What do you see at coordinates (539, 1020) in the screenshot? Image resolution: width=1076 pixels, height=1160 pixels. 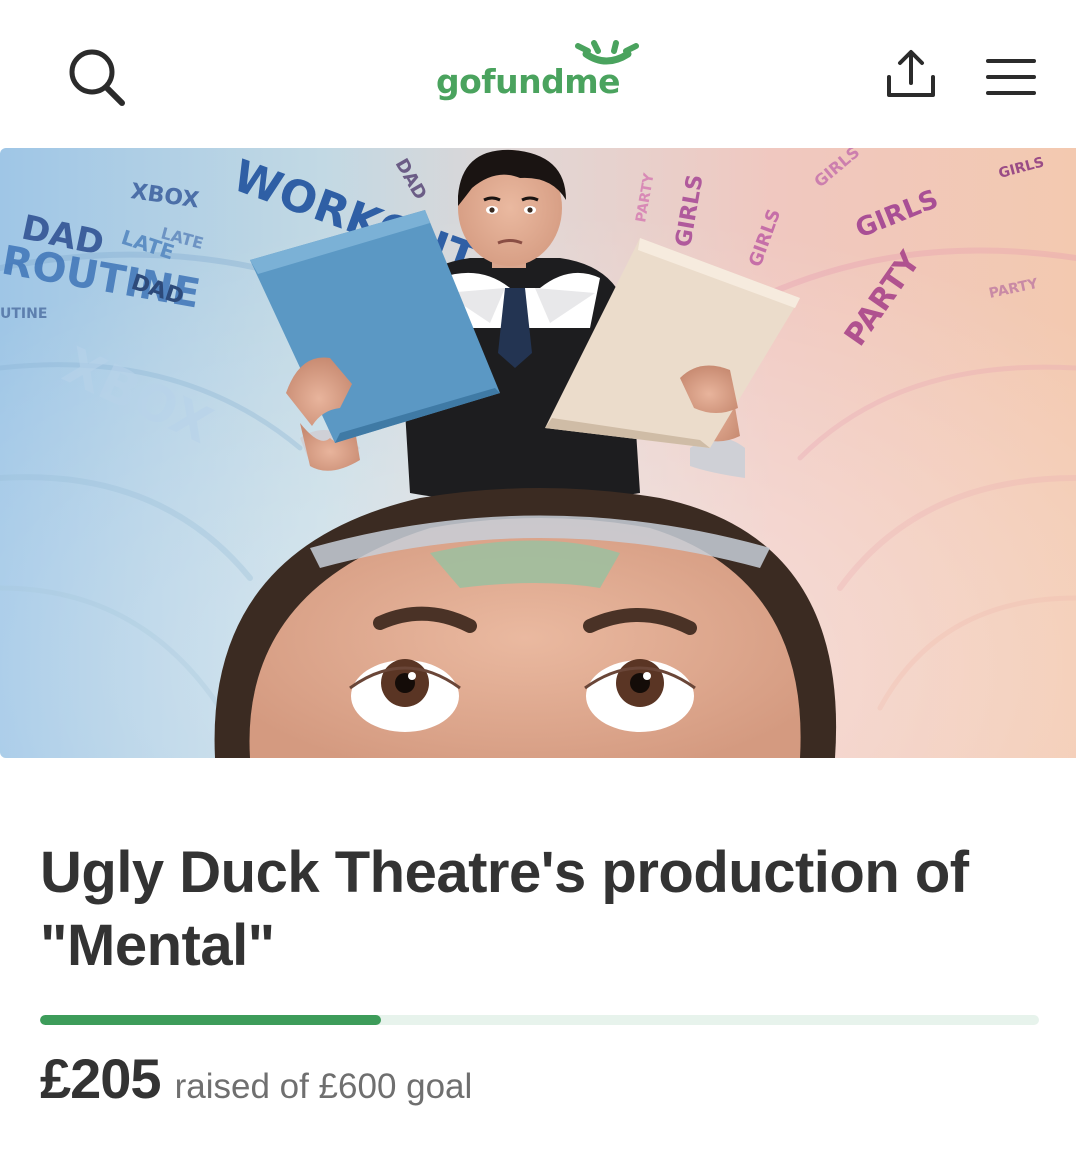 I see `fundraising-progress-bar` at bounding box center [539, 1020].